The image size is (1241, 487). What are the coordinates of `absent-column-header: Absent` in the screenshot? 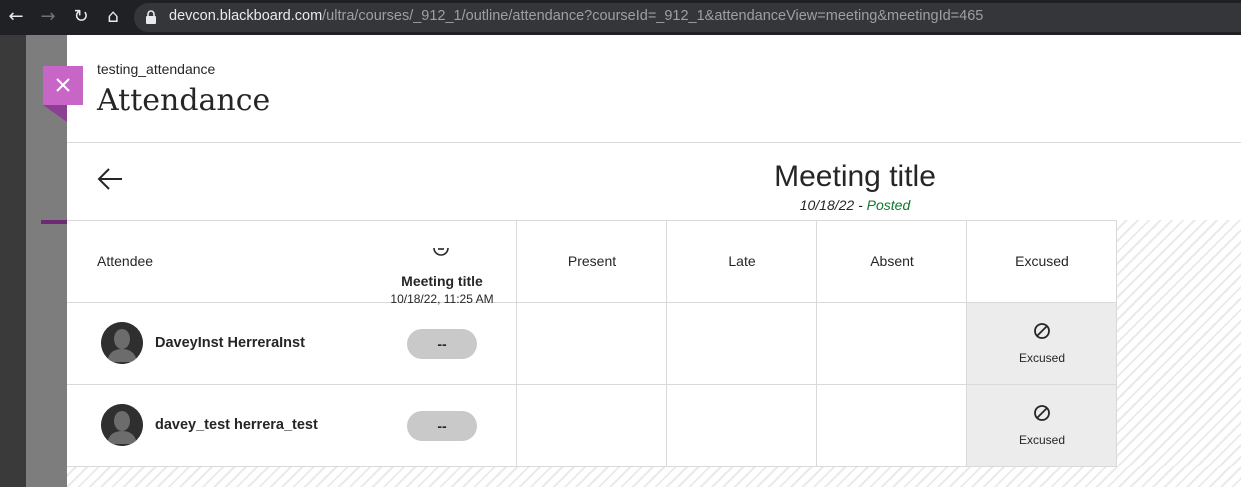 It's located at (892, 261).